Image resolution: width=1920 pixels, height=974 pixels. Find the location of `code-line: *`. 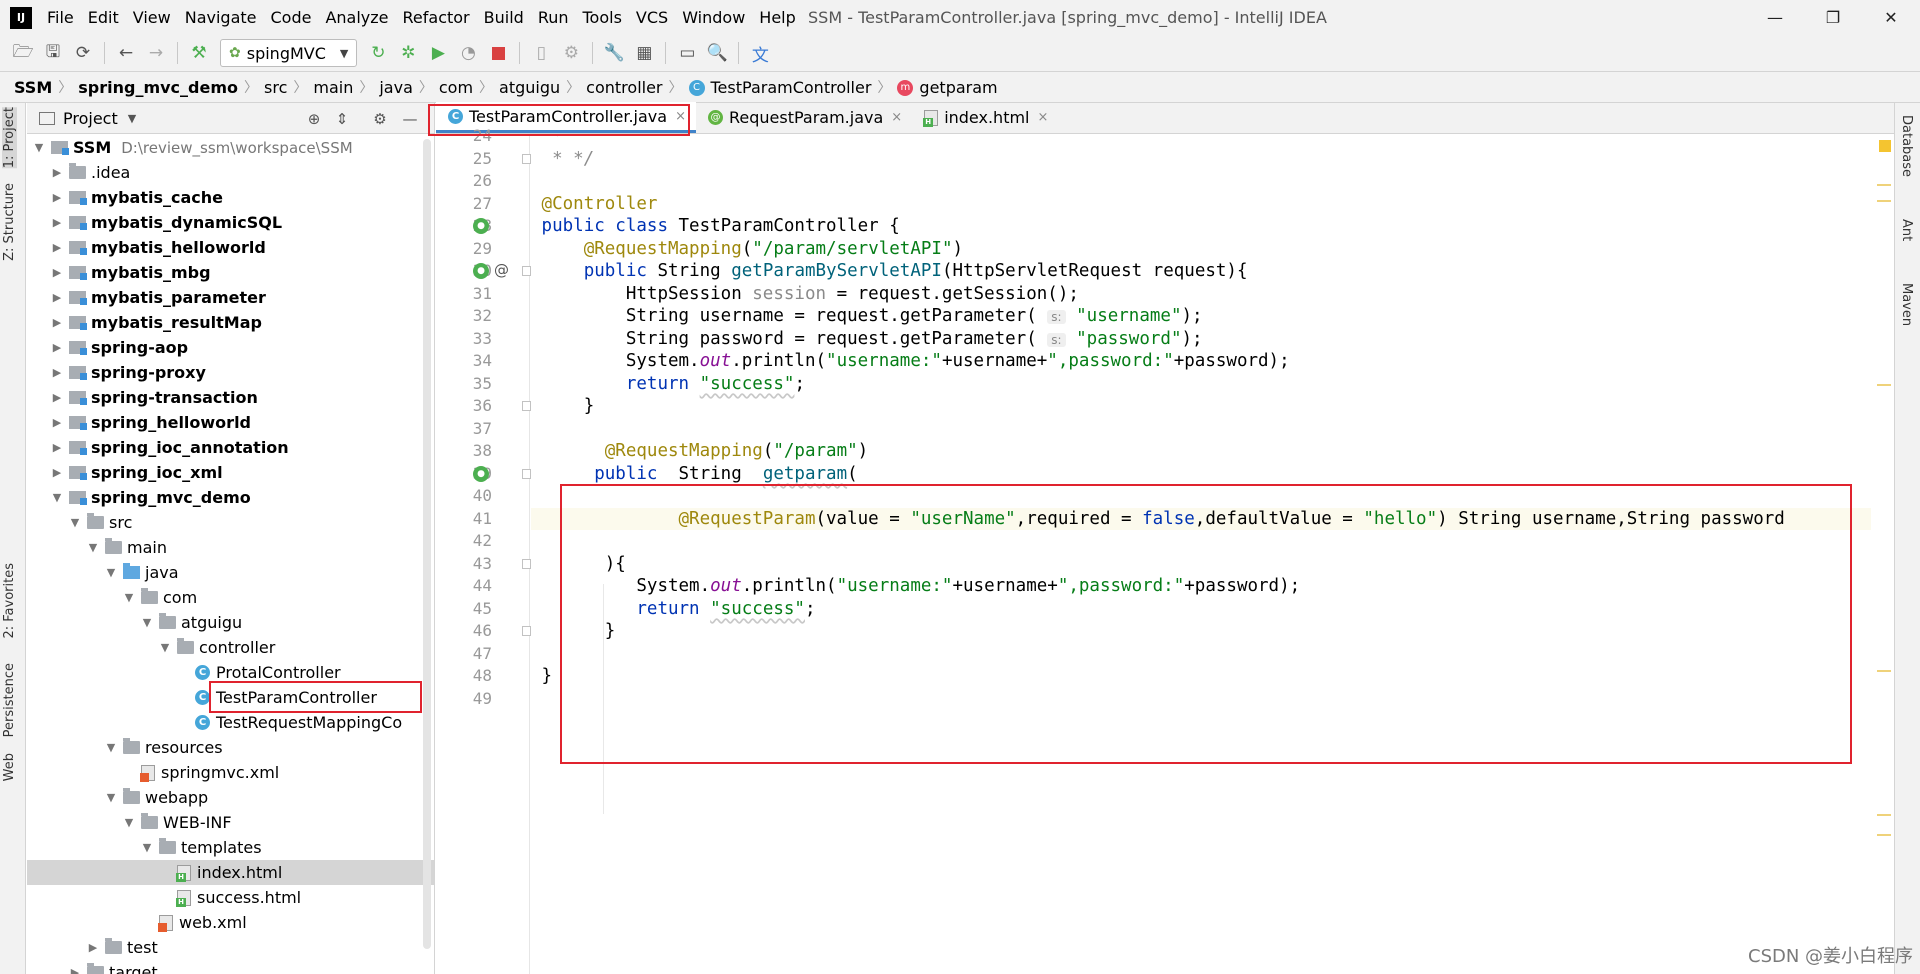

code-line: * is located at coordinates (1201, 141).